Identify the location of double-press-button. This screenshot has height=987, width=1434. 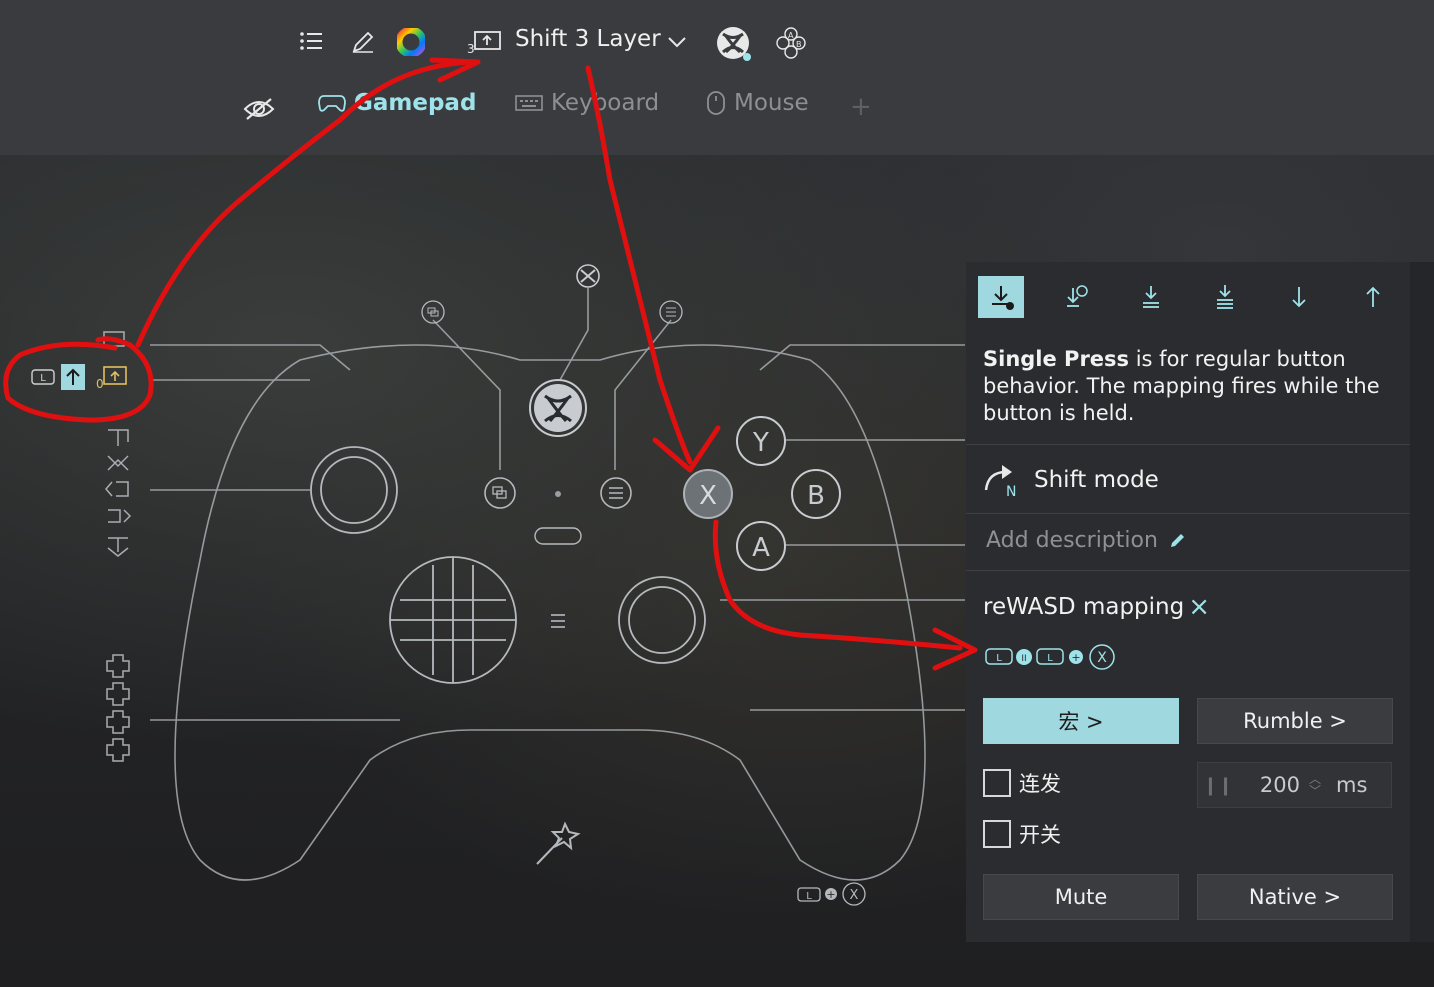
(1151, 297).